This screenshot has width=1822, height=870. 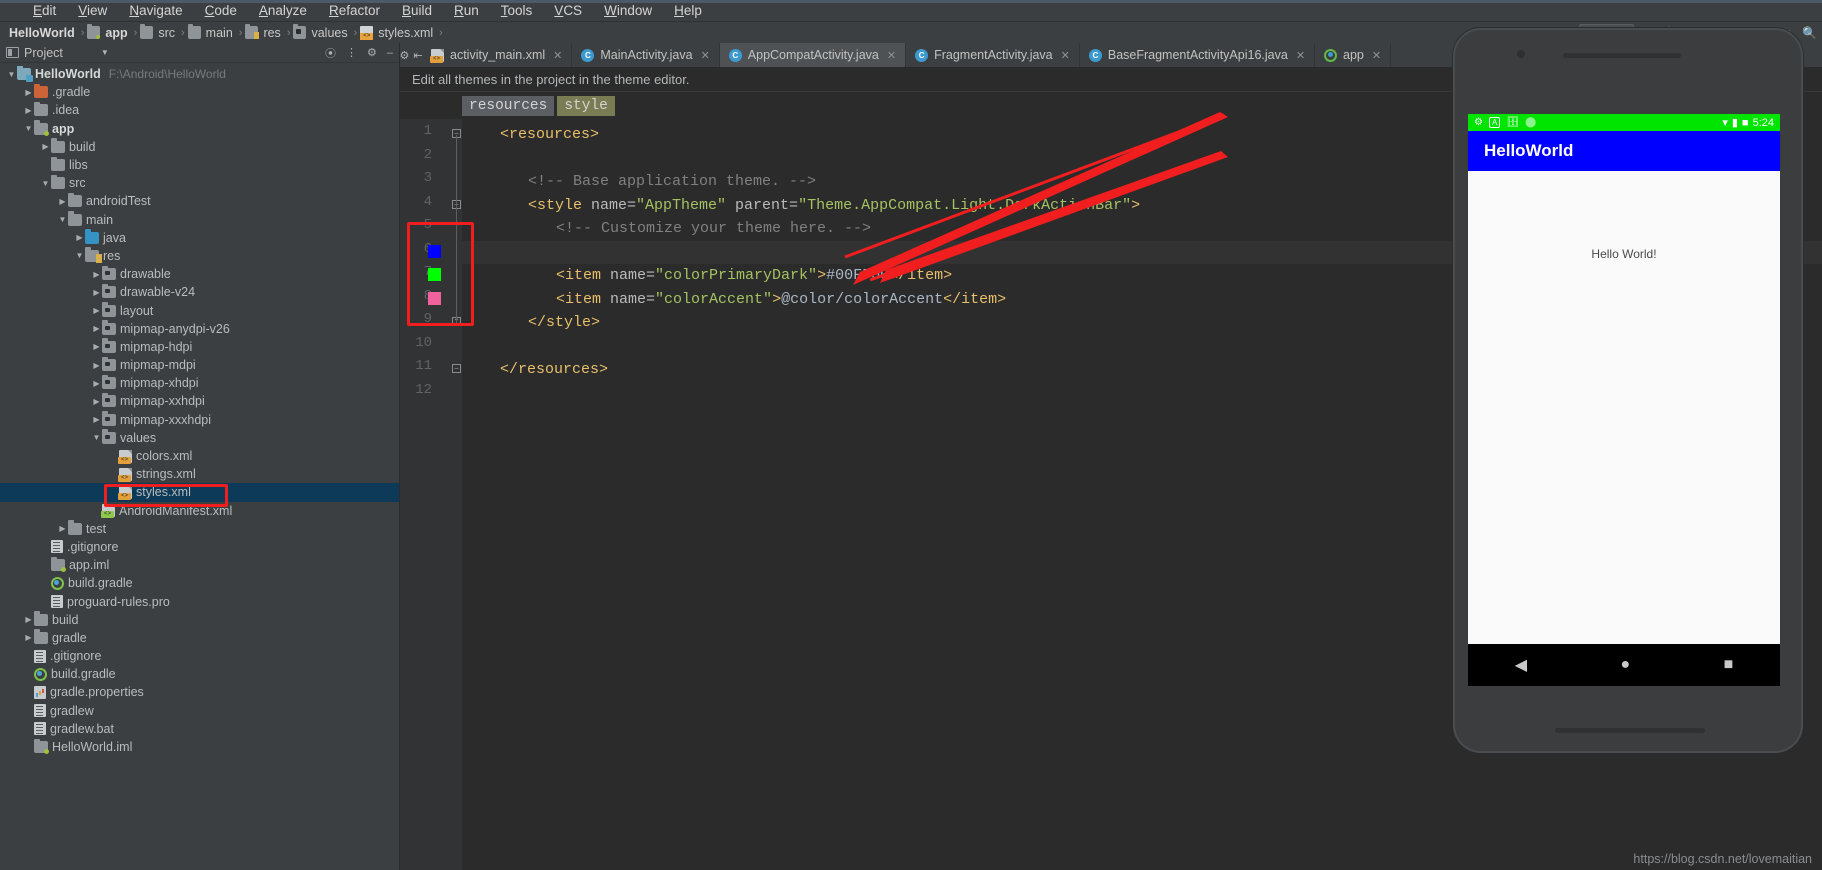 What do you see at coordinates (44, 10) in the screenshot?
I see `menu-item-edit: Edit` at bounding box center [44, 10].